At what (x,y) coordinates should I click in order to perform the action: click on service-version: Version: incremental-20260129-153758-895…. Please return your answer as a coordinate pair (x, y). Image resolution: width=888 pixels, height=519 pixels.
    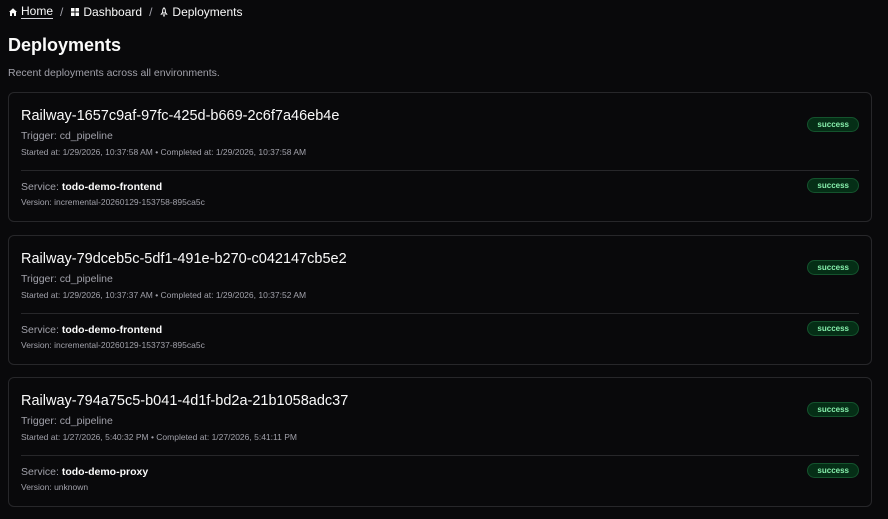
    Looking at the image, I should click on (113, 202).